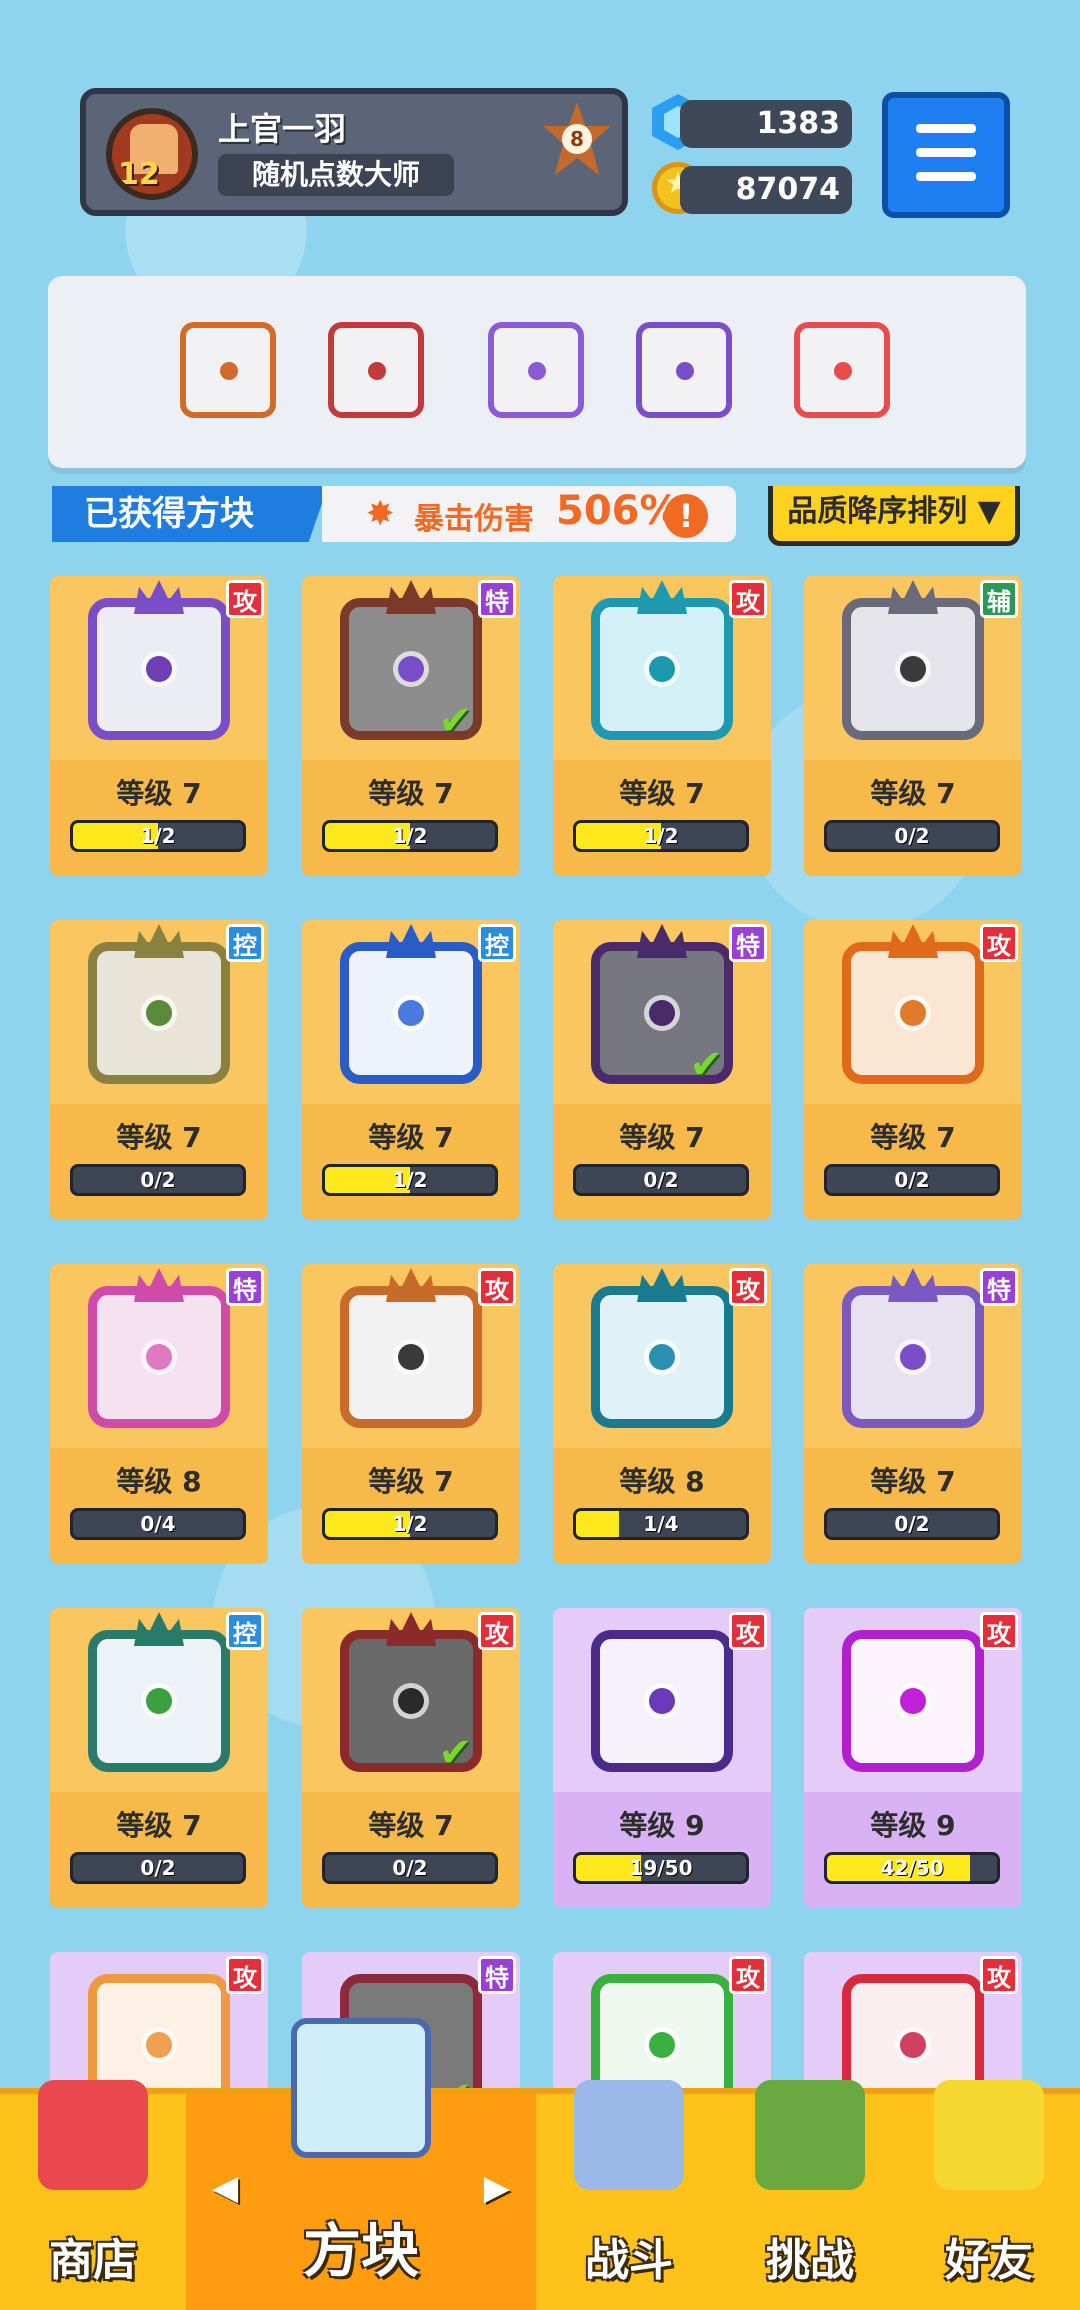 Image resolution: width=1080 pixels, height=2310 pixels. I want to click on block-card: 攻等级 7 0/2, so click(913, 1070).